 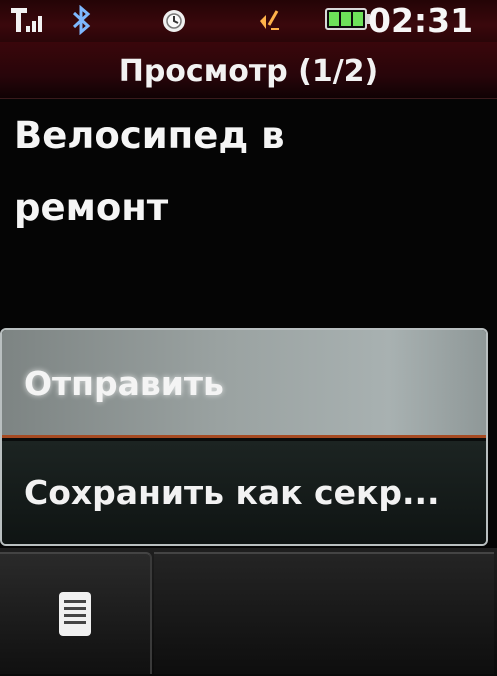 I want to click on battery-icon, so click(x=346, y=19).